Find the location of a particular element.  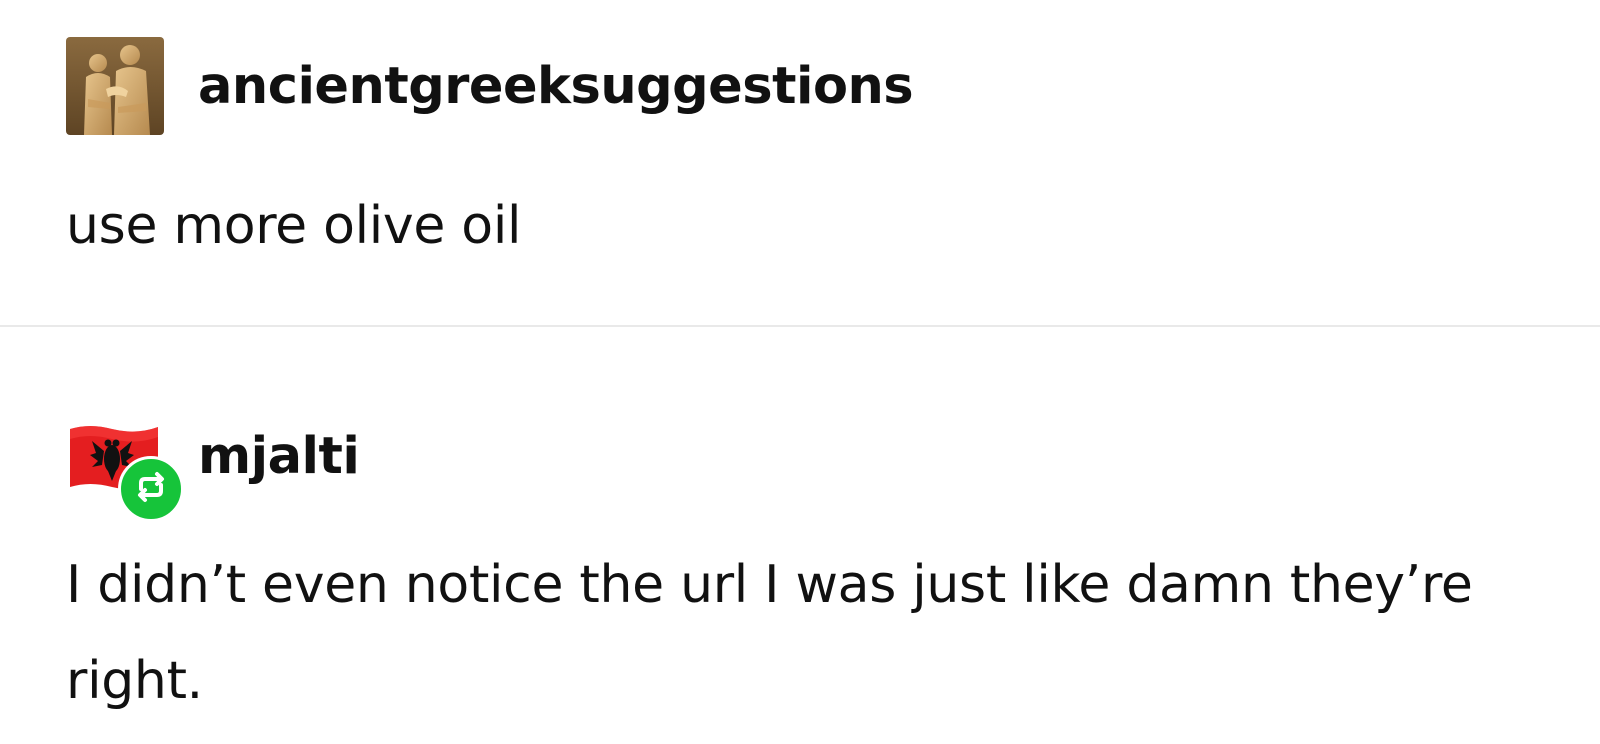

post-body: use more olive oil is located at coordinates (294, 226).